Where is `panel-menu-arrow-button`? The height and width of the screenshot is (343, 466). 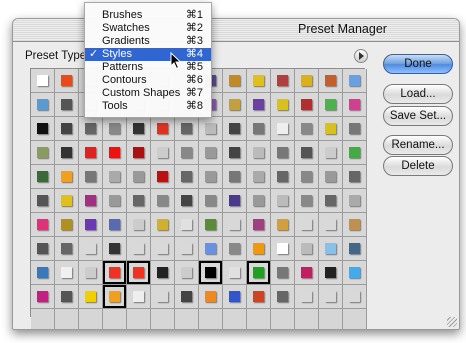
panel-menu-arrow-button is located at coordinates (361, 56).